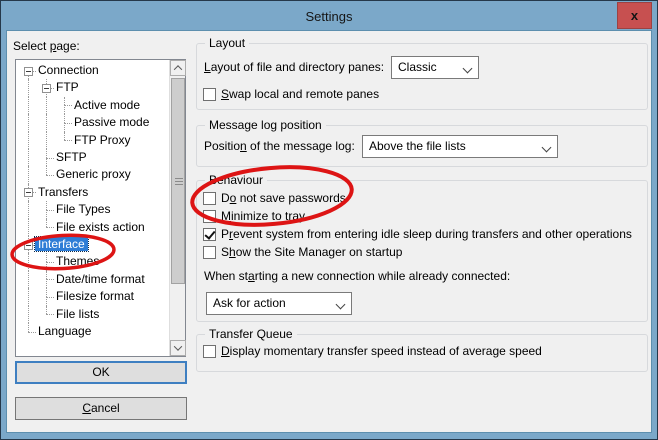  What do you see at coordinates (67, 87) in the screenshot?
I see `tree-item-ftp: FTP` at bounding box center [67, 87].